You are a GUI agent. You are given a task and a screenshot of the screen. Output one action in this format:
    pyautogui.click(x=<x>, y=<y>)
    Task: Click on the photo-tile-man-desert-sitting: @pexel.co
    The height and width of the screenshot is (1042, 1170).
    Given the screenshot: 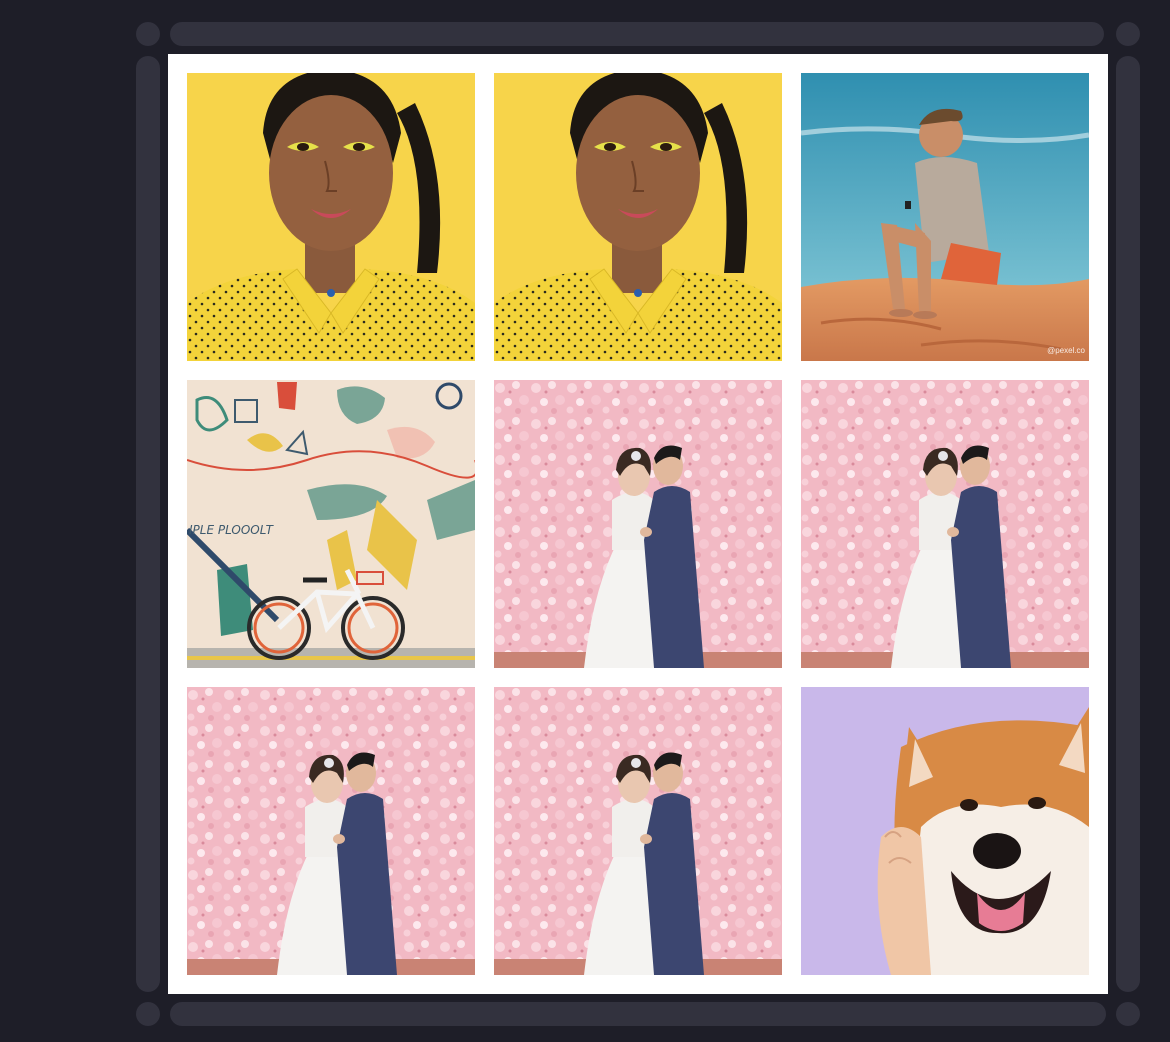 What is the action you would take?
    pyautogui.click(x=945, y=217)
    